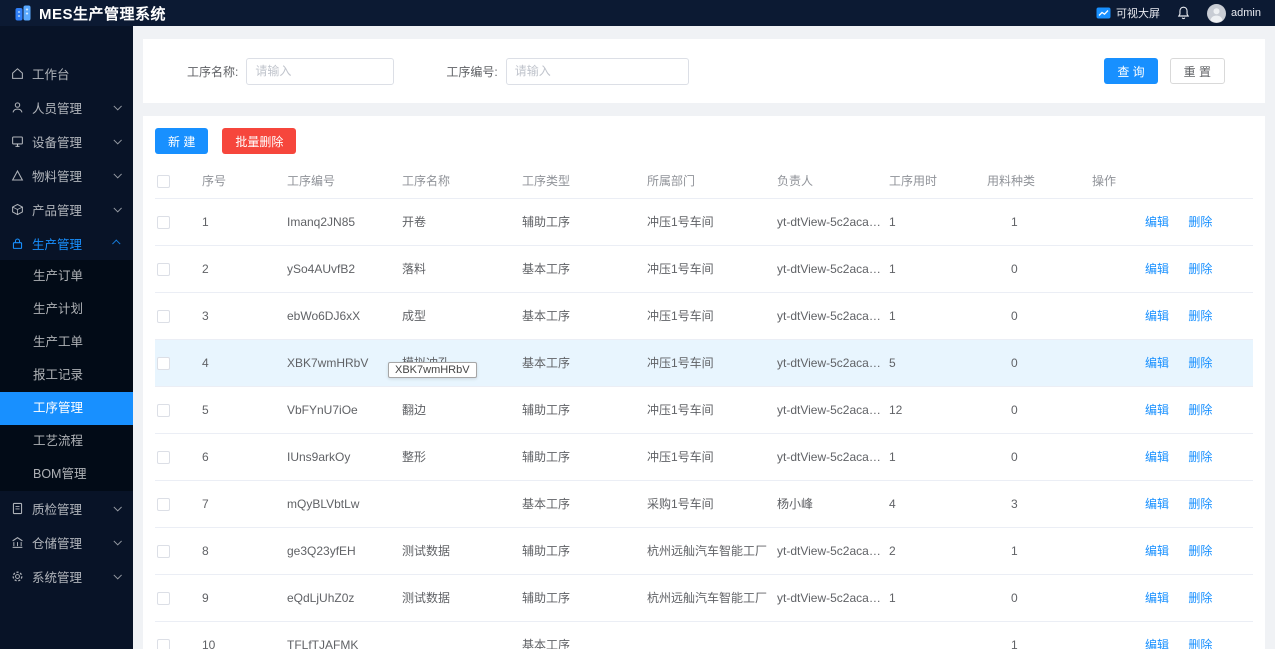  What do you see at coordinates (1037, 635) in the screenshot?
I see `cell-materials: 1` at bounding box center [1037, 635].